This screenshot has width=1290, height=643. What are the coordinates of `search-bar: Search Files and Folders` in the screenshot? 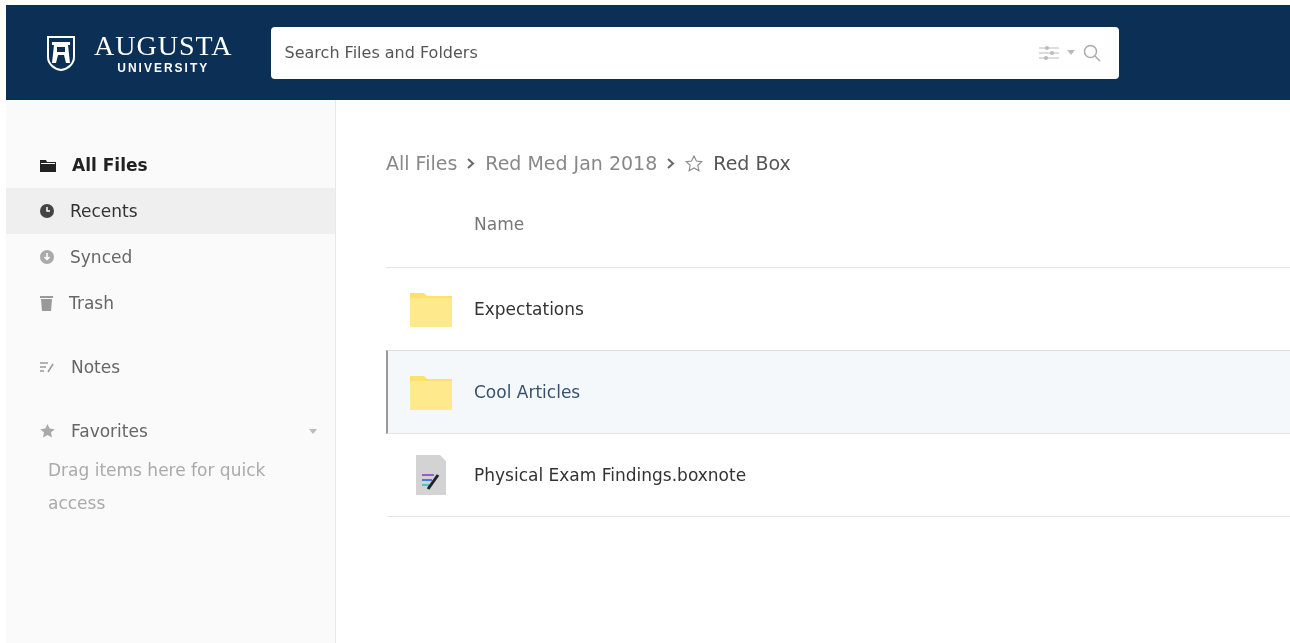 It's located at (694, 52).